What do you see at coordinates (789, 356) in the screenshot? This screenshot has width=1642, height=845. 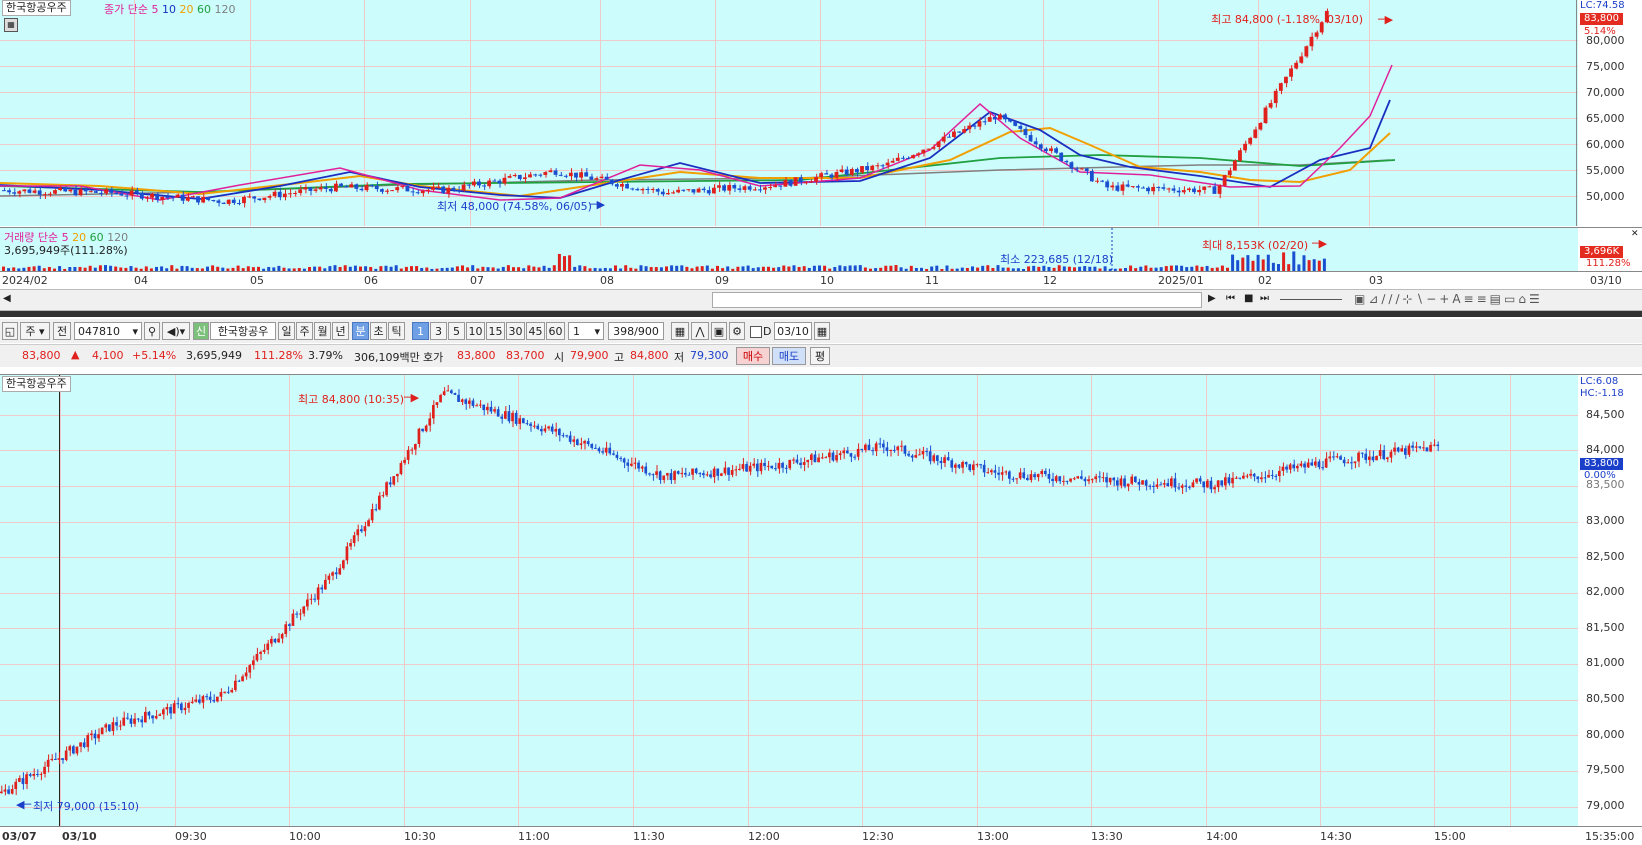 I see `sell-button: 매도` at bounding box center [789, 356].